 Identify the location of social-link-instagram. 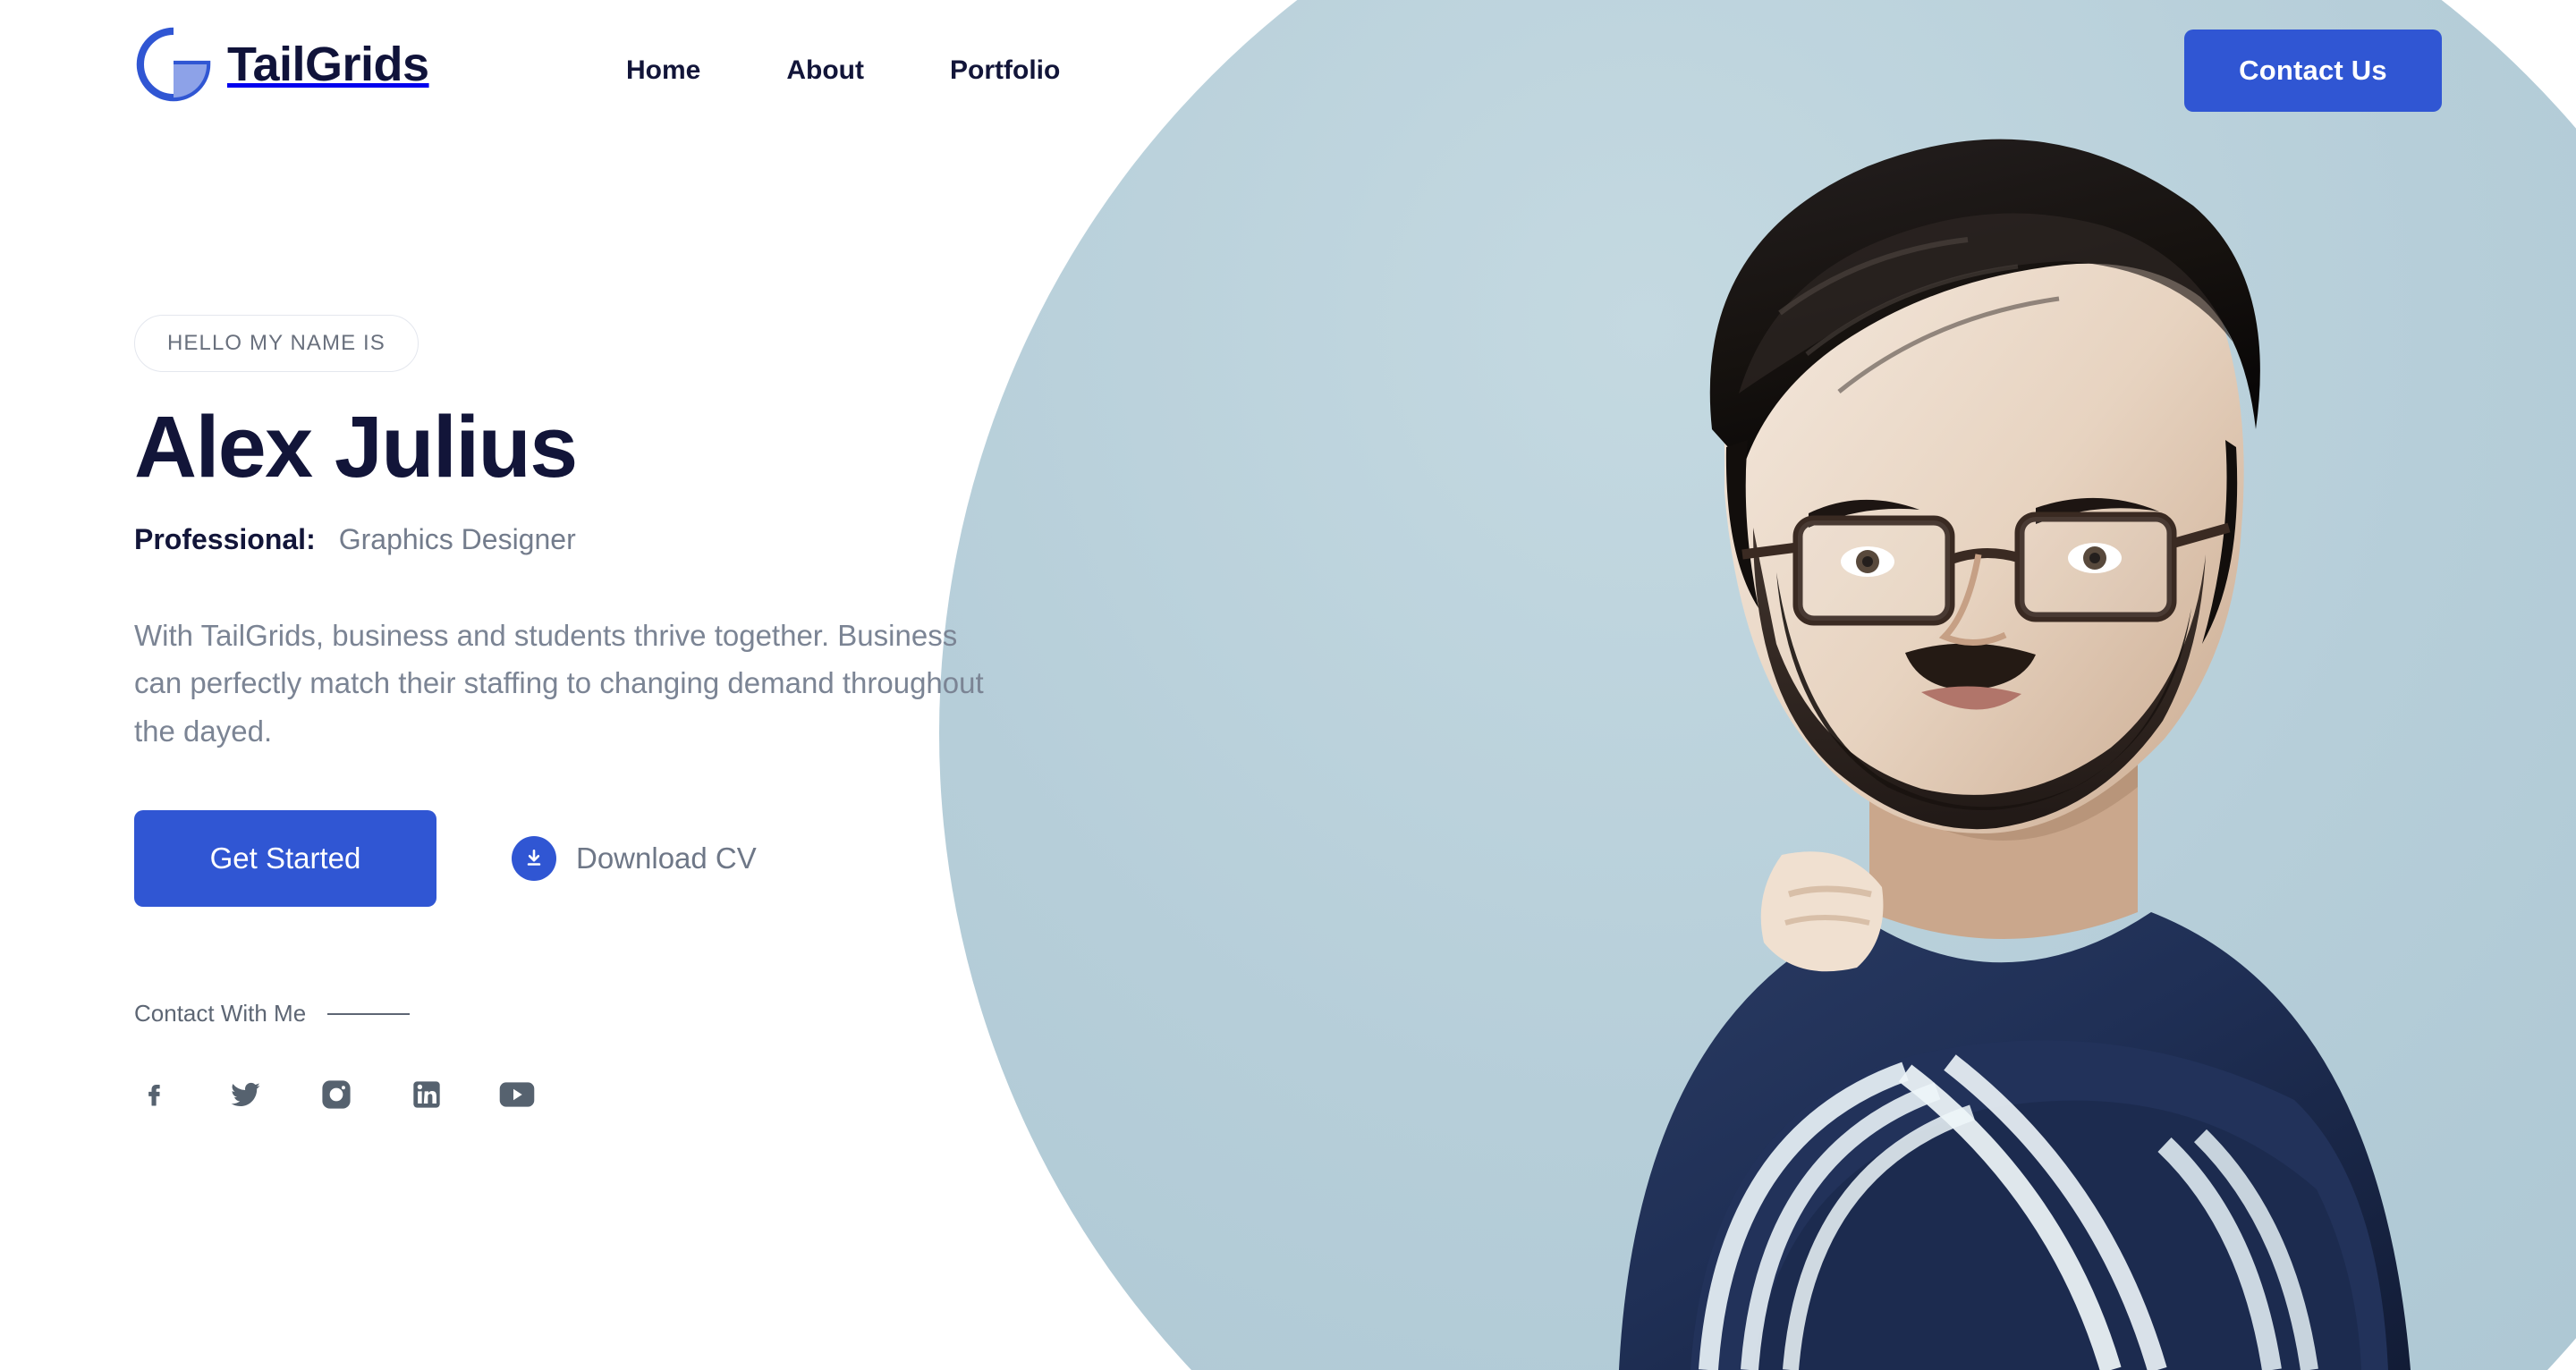
(336, 1094).